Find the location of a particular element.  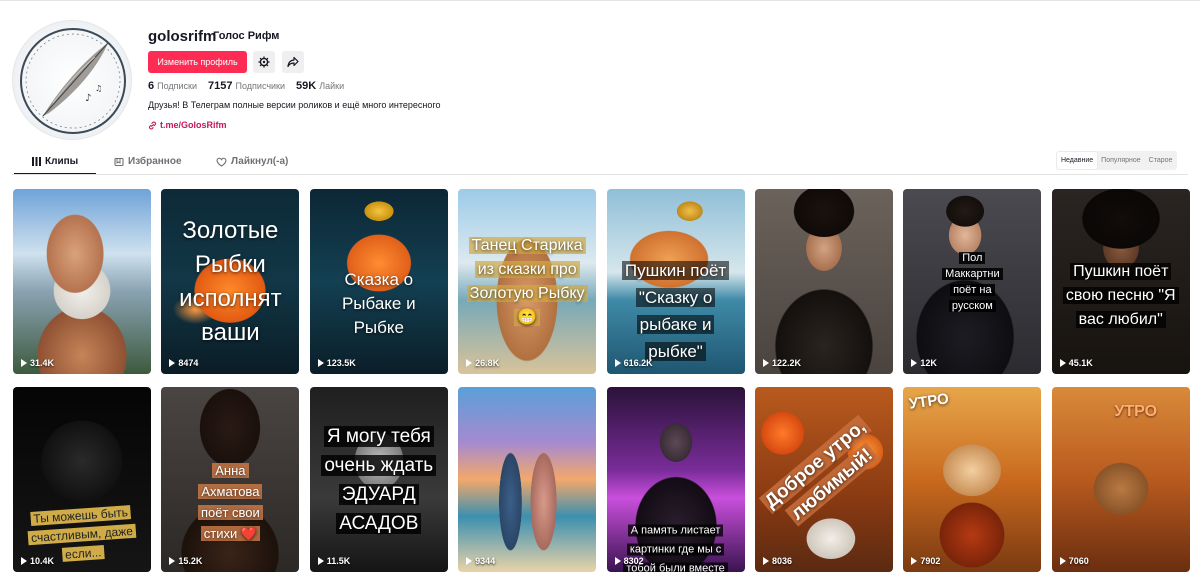

following-label: Подписки is located at coordinates (177, 86).